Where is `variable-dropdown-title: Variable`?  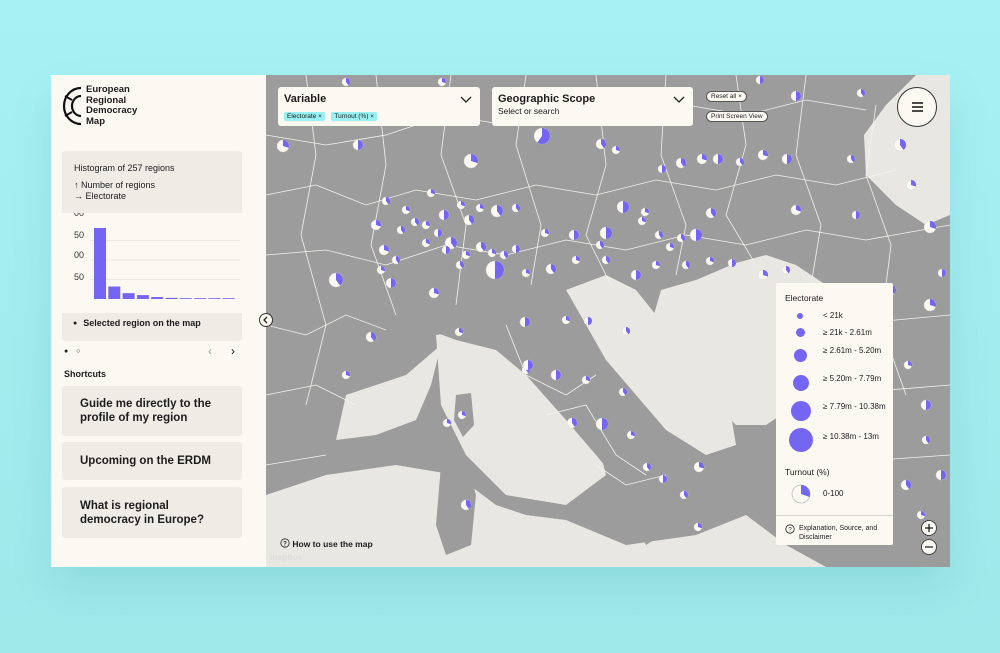
variable-dropdown-title: Variable is located at coordinates (305, 99).